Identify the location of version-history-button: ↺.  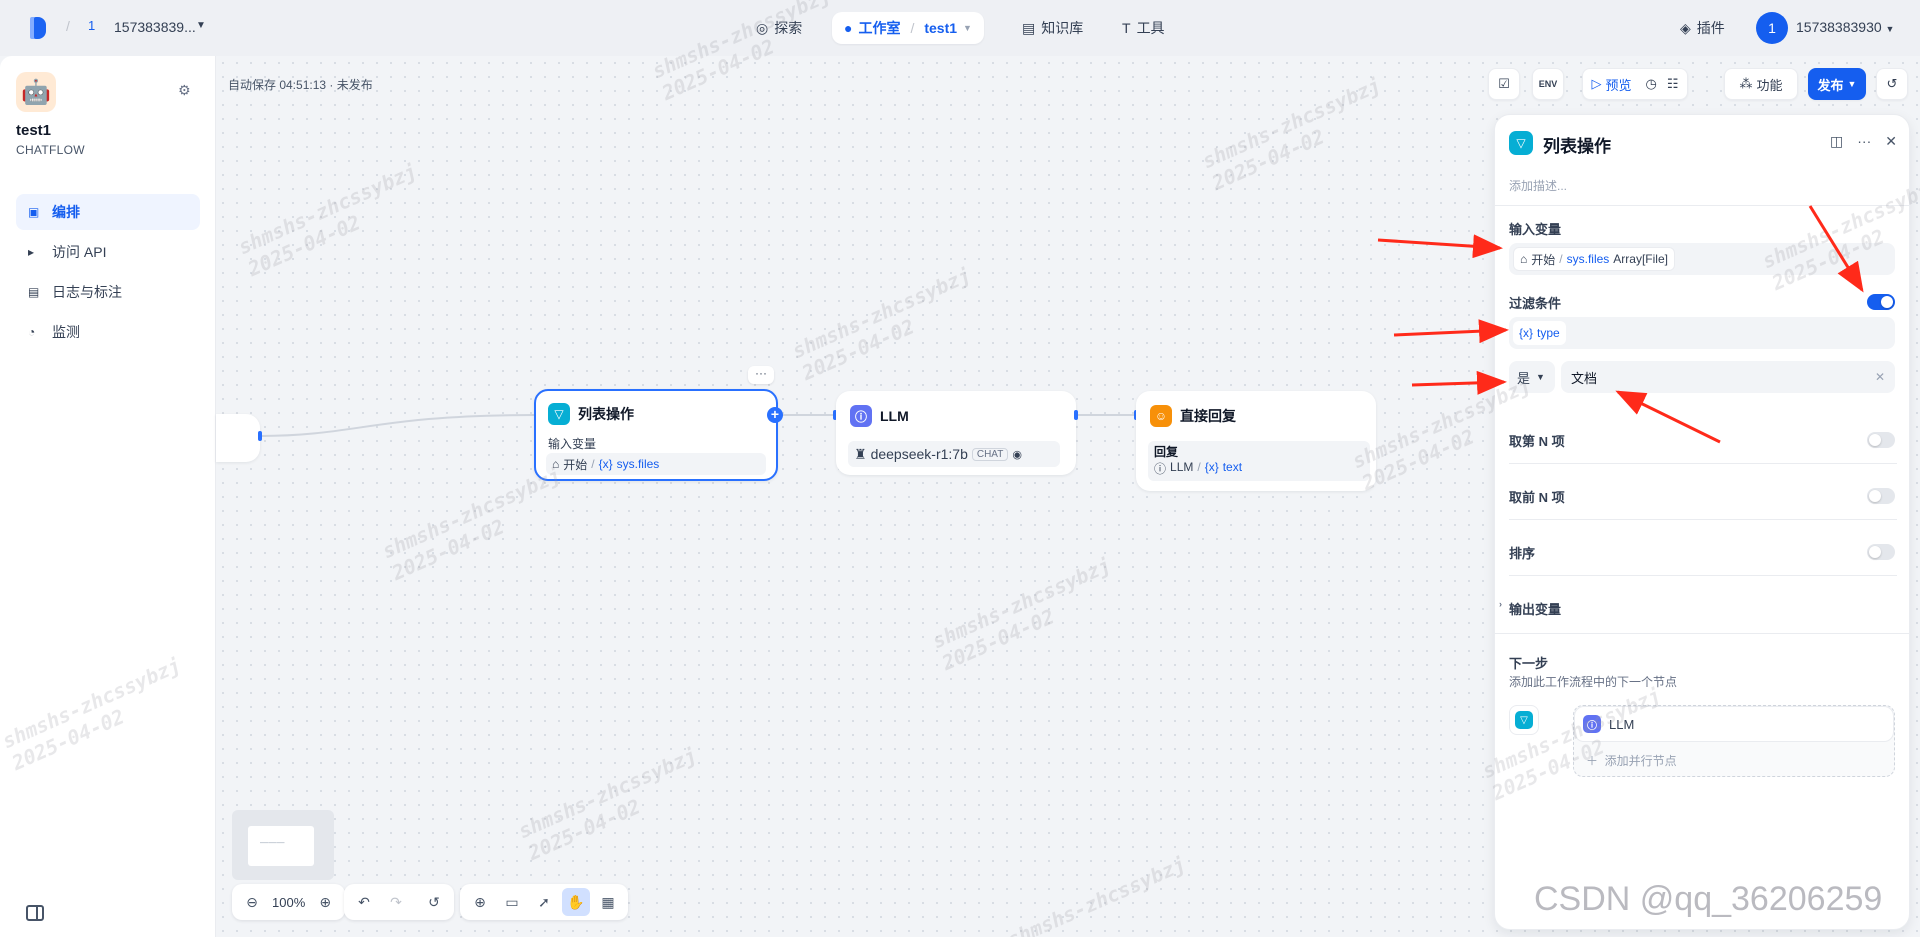
(1892, 84).